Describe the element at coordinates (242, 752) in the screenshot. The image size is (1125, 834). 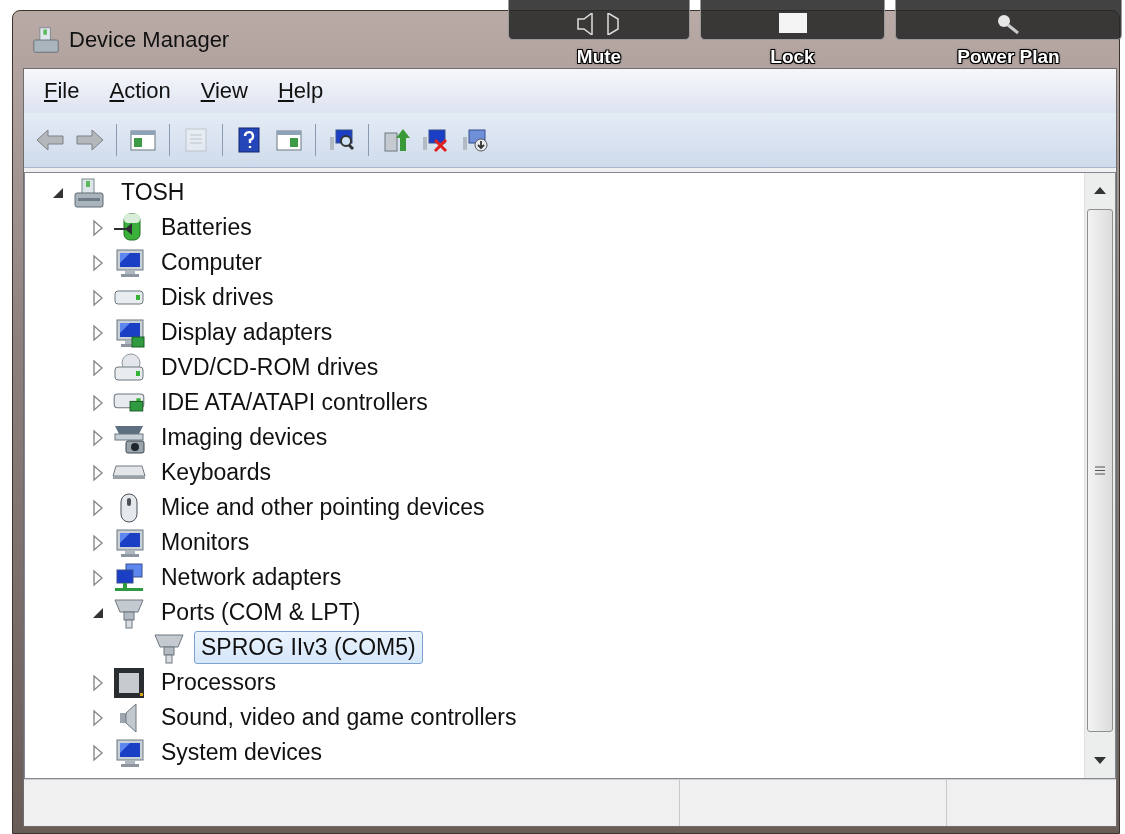
I see `tree-item: System devices` at that location.